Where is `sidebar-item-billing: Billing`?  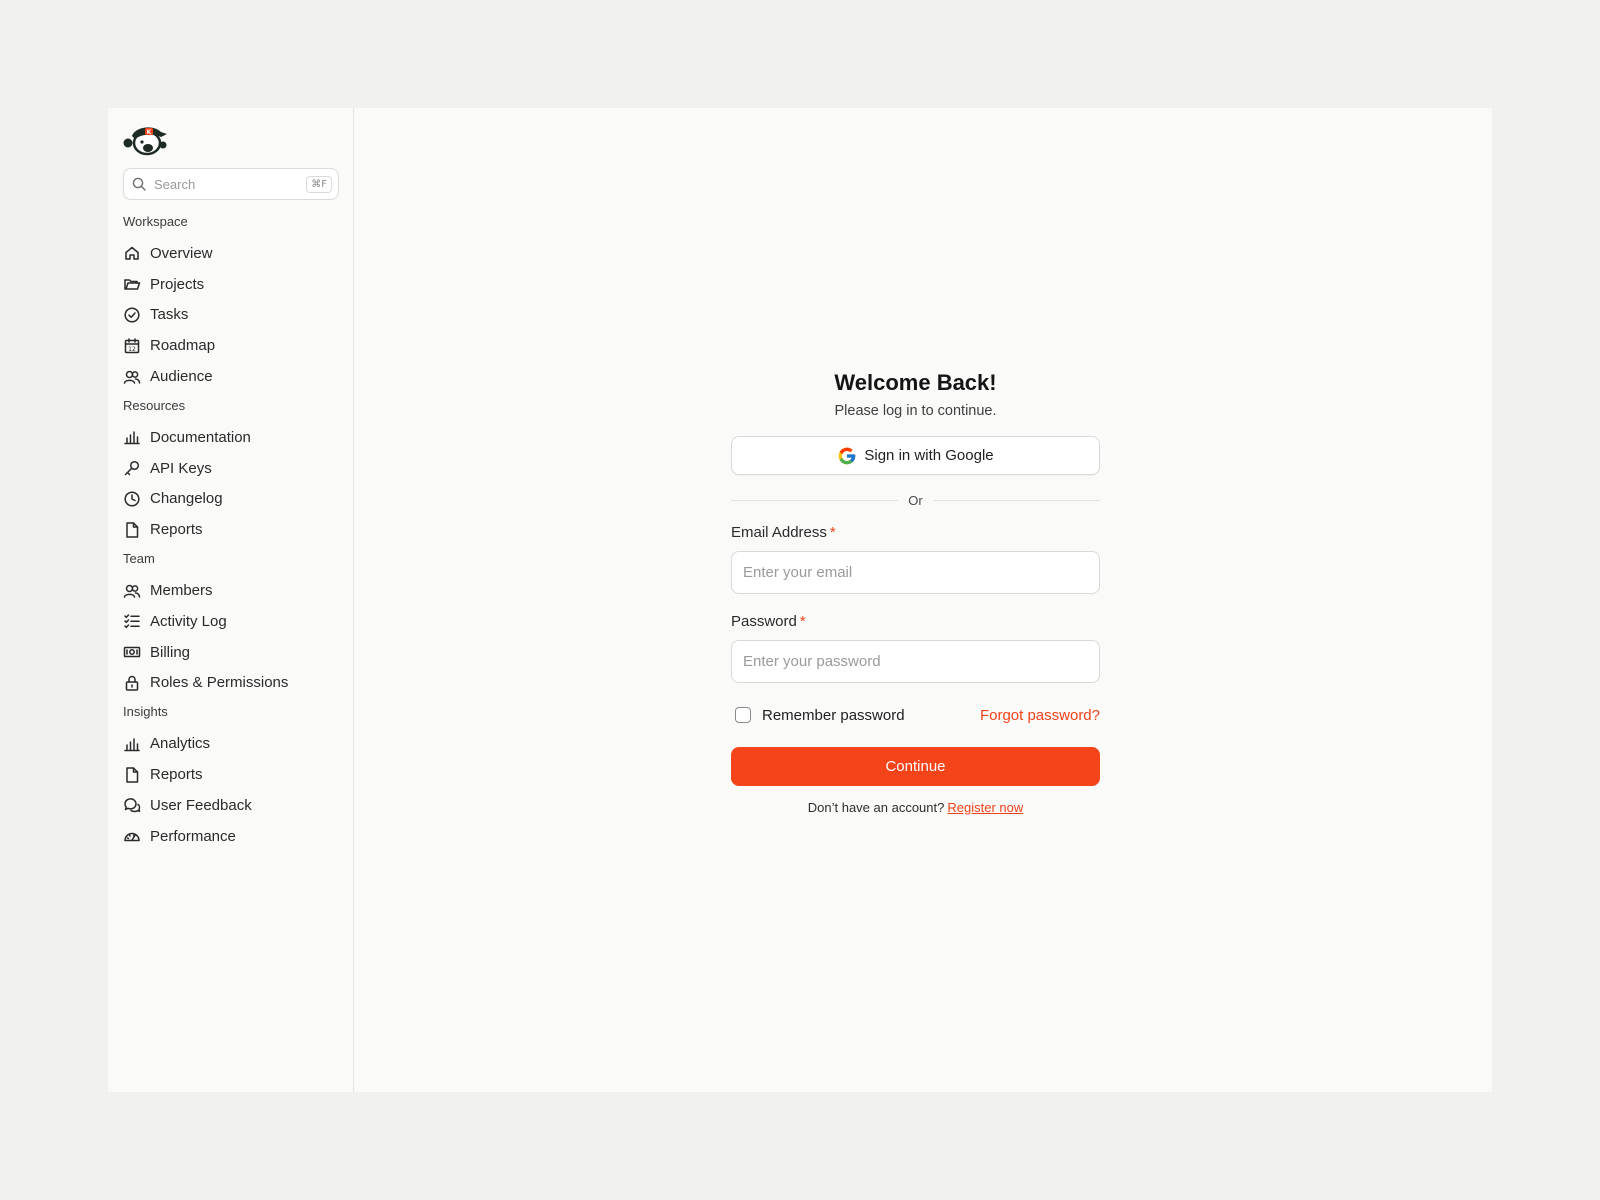
sidebar-item-billing: Billing is located at coordinates (230, 652).